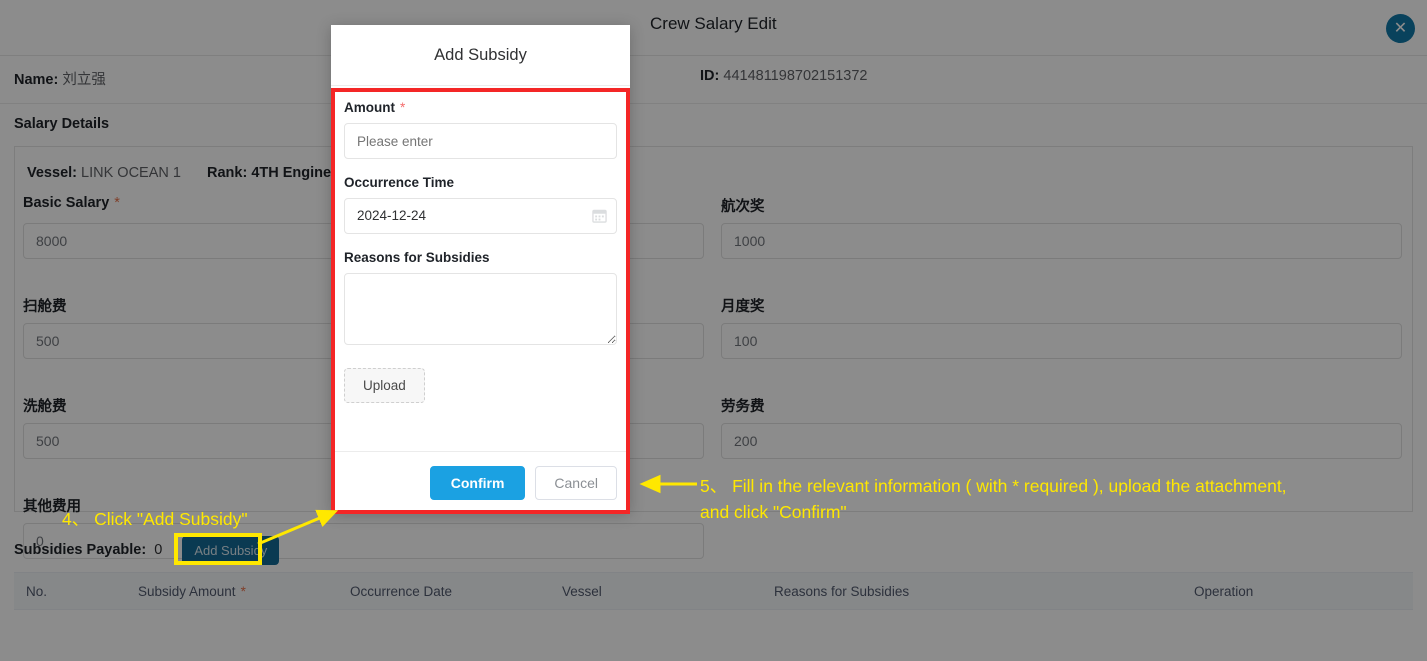 The image size is (1427, 661). What do you see at coordinates (480, 301) in the screenshot?
I see `annotation-red-box` at bounding box center [480, 301].